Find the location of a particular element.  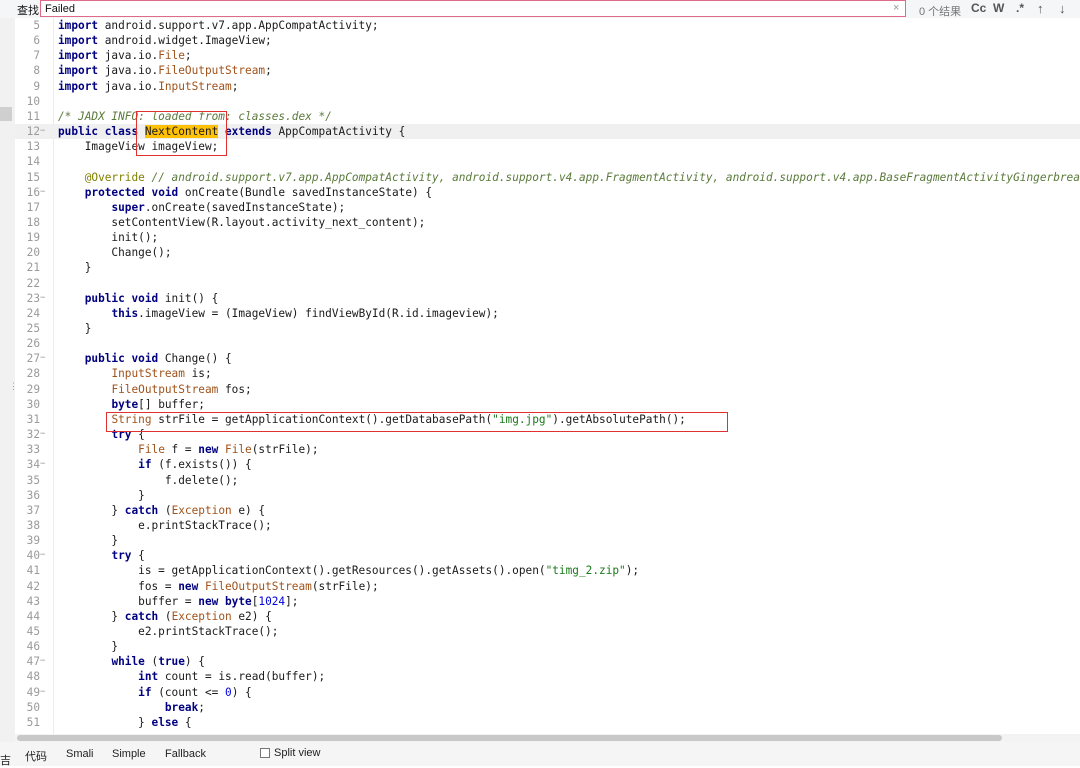

code-token: f = is located at coordinates (181, 450).